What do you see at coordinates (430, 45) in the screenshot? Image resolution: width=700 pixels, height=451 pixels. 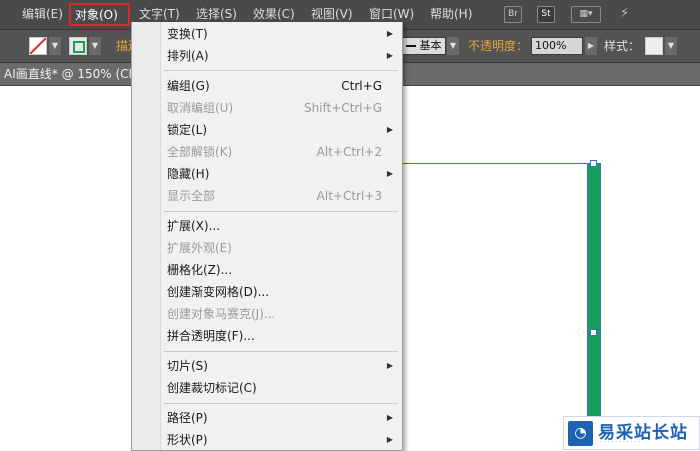 I see `brush-label: 基本` at bounding box center [430, 45].